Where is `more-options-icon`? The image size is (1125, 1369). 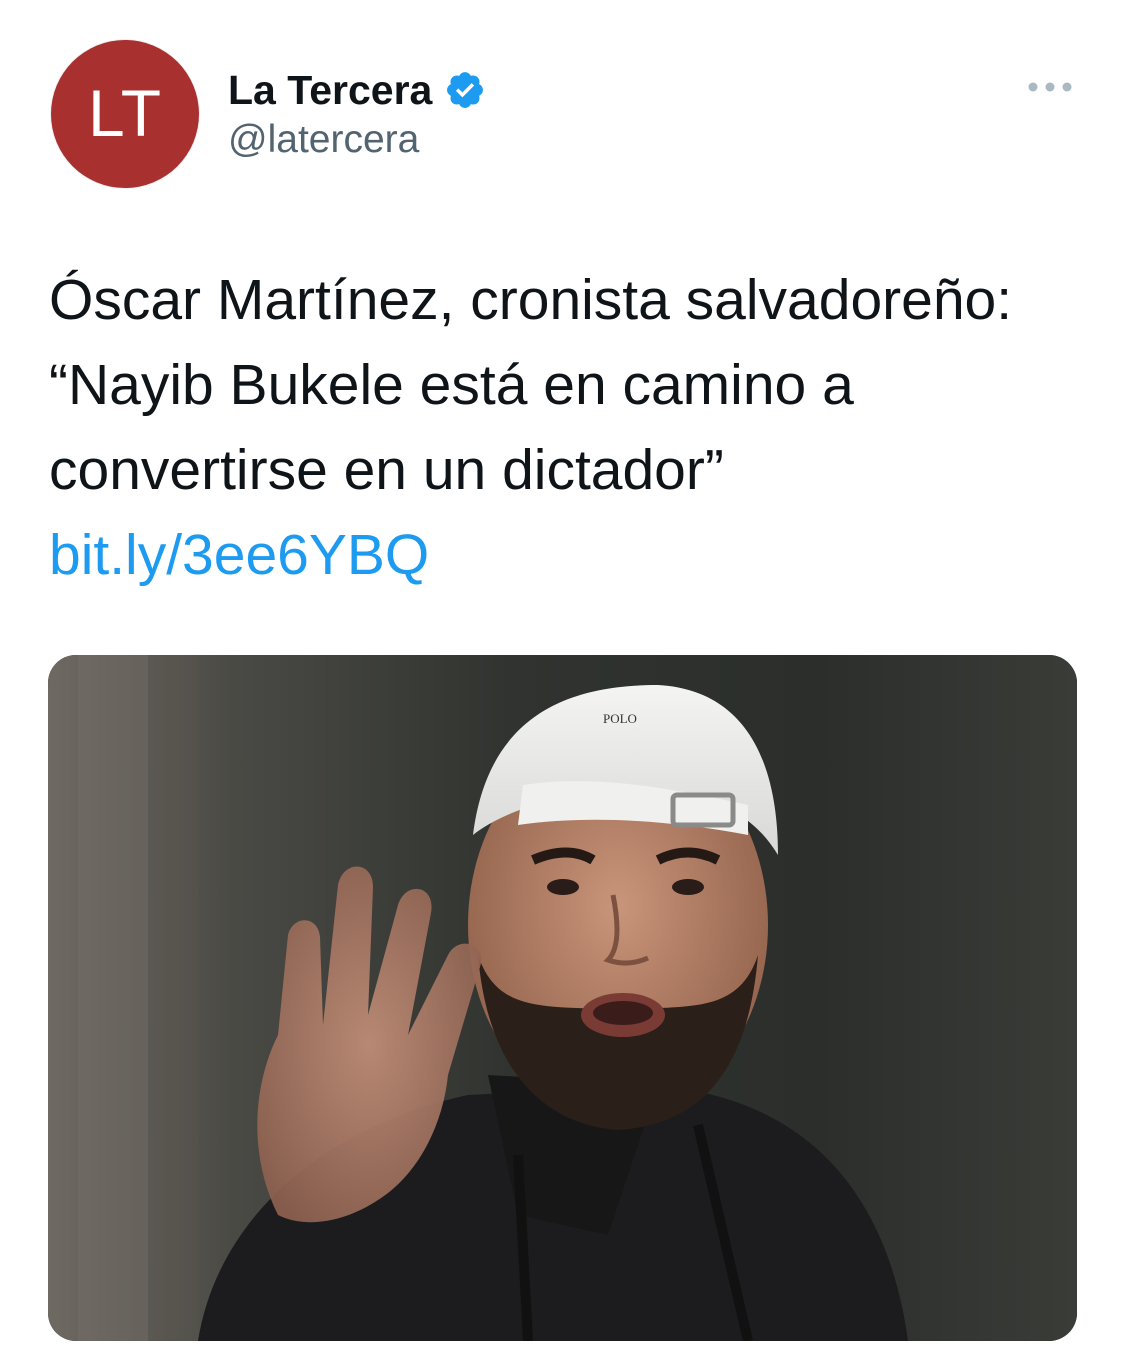
more-options-icon is located at coordinates (1050, 87).